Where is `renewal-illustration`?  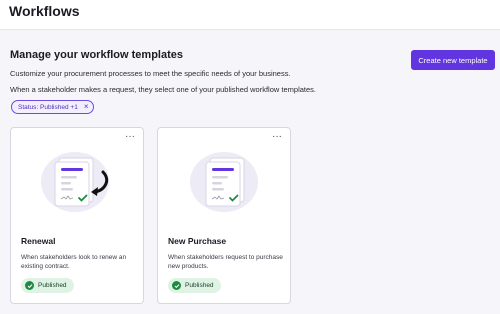
renewal-illustration is located at coordinates (75, 182).